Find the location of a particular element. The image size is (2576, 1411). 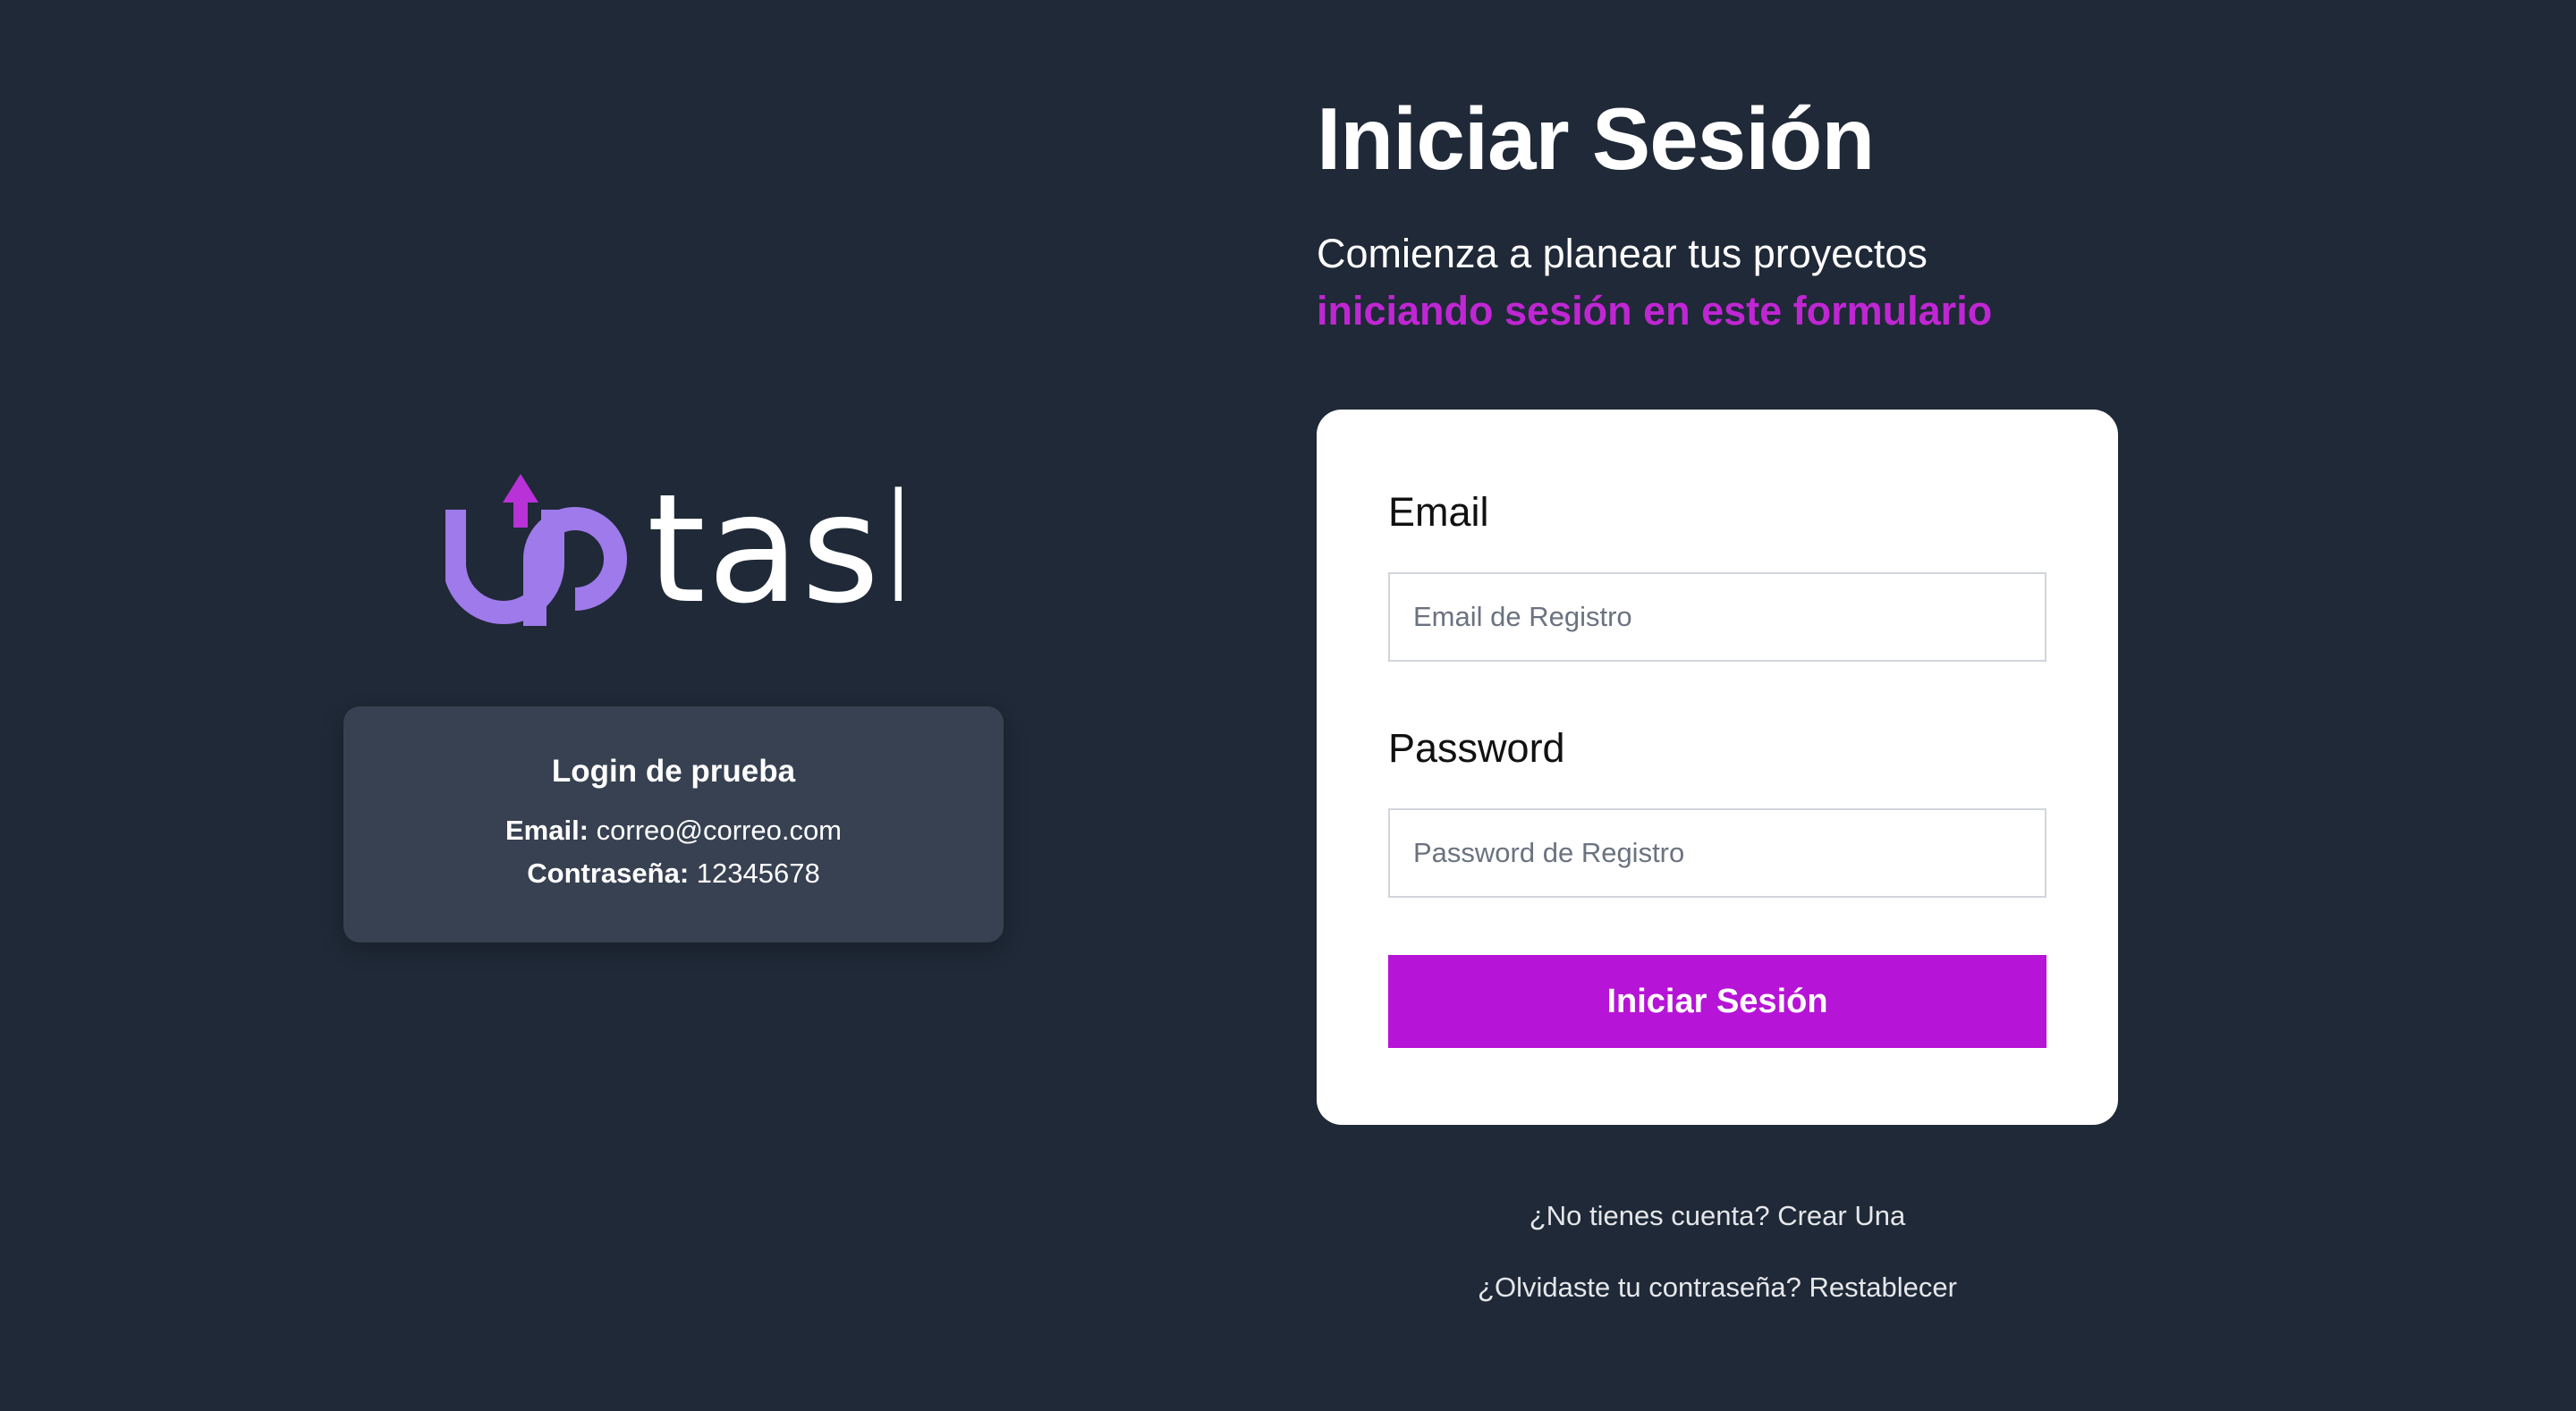

demo-email-value: correo@correo.com is located at coordinates (719, 831).